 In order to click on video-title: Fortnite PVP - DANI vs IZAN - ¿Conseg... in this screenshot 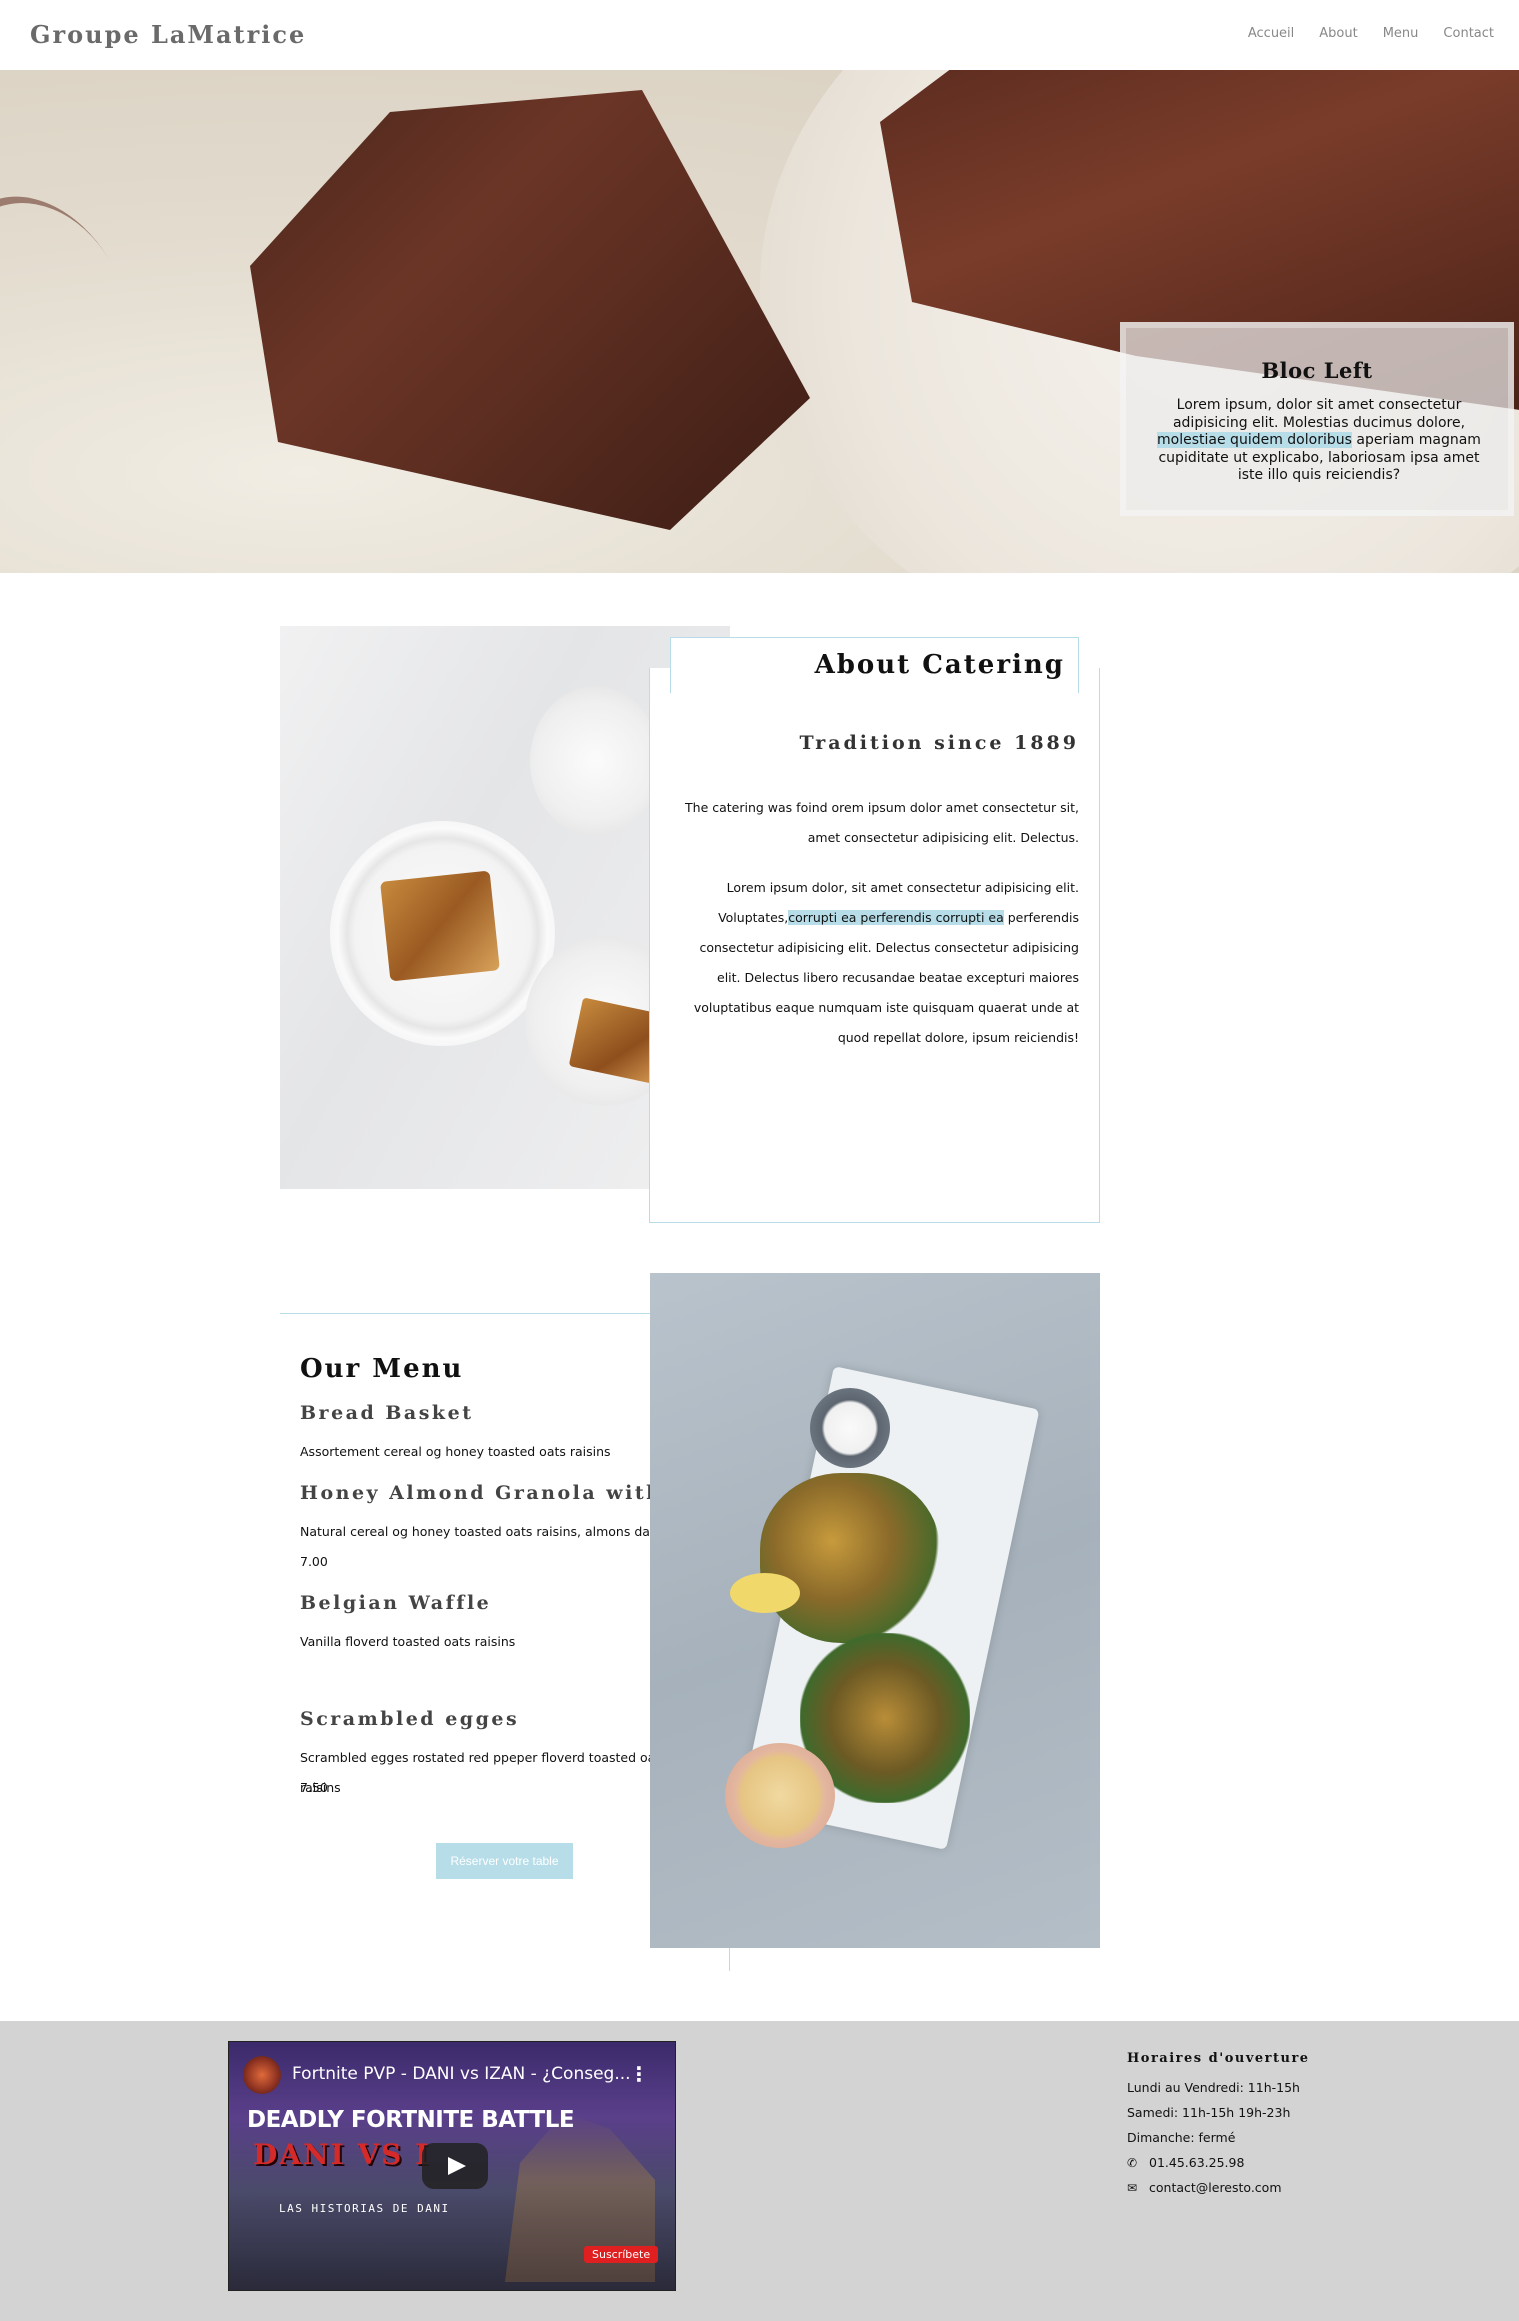, I will do `click(462, 2074)`.